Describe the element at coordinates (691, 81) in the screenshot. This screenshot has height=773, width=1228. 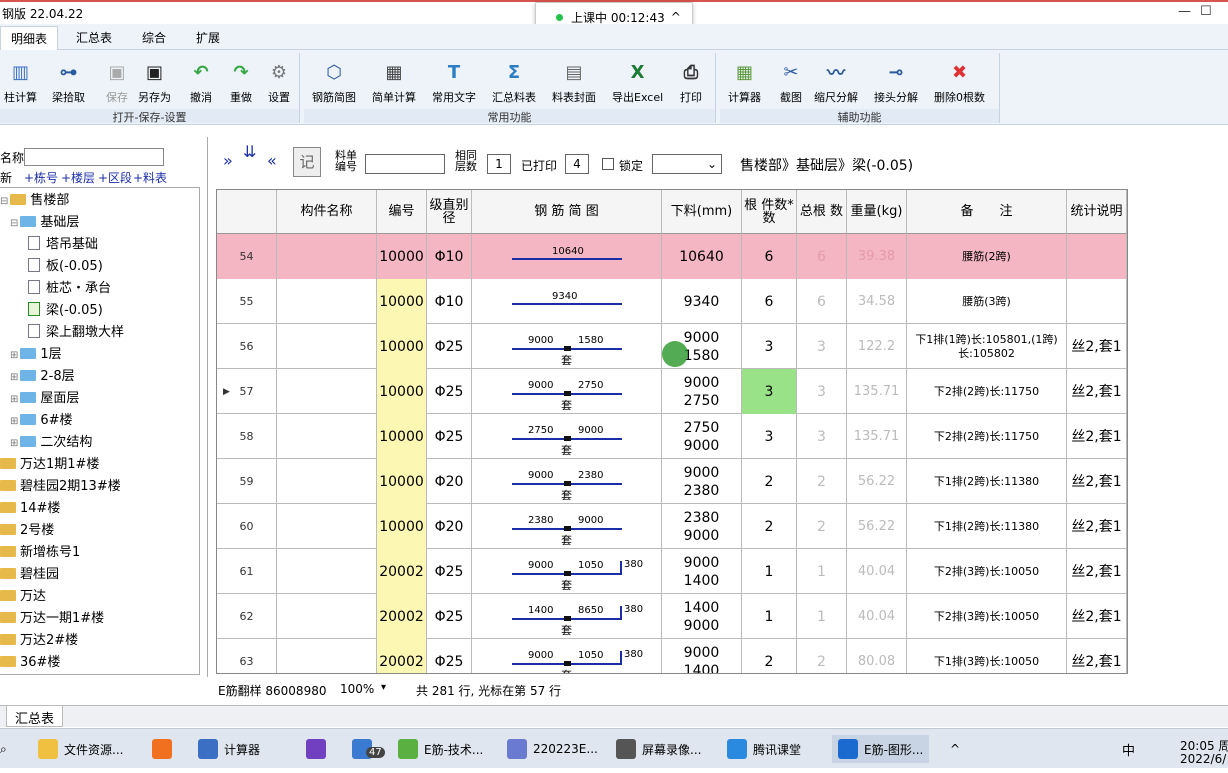
I see `print-button: ⎙ 打印` at that location.